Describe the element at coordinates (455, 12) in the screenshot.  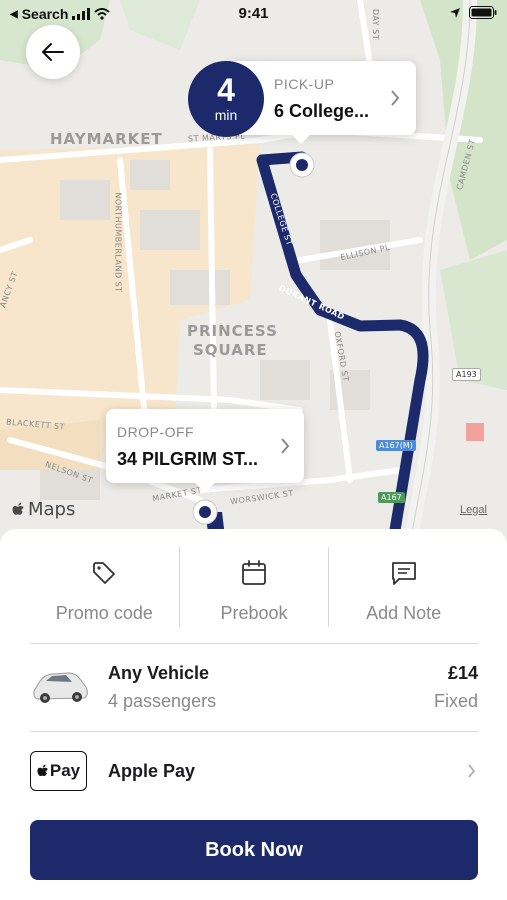
I see `location-arrow-icon` at that location.